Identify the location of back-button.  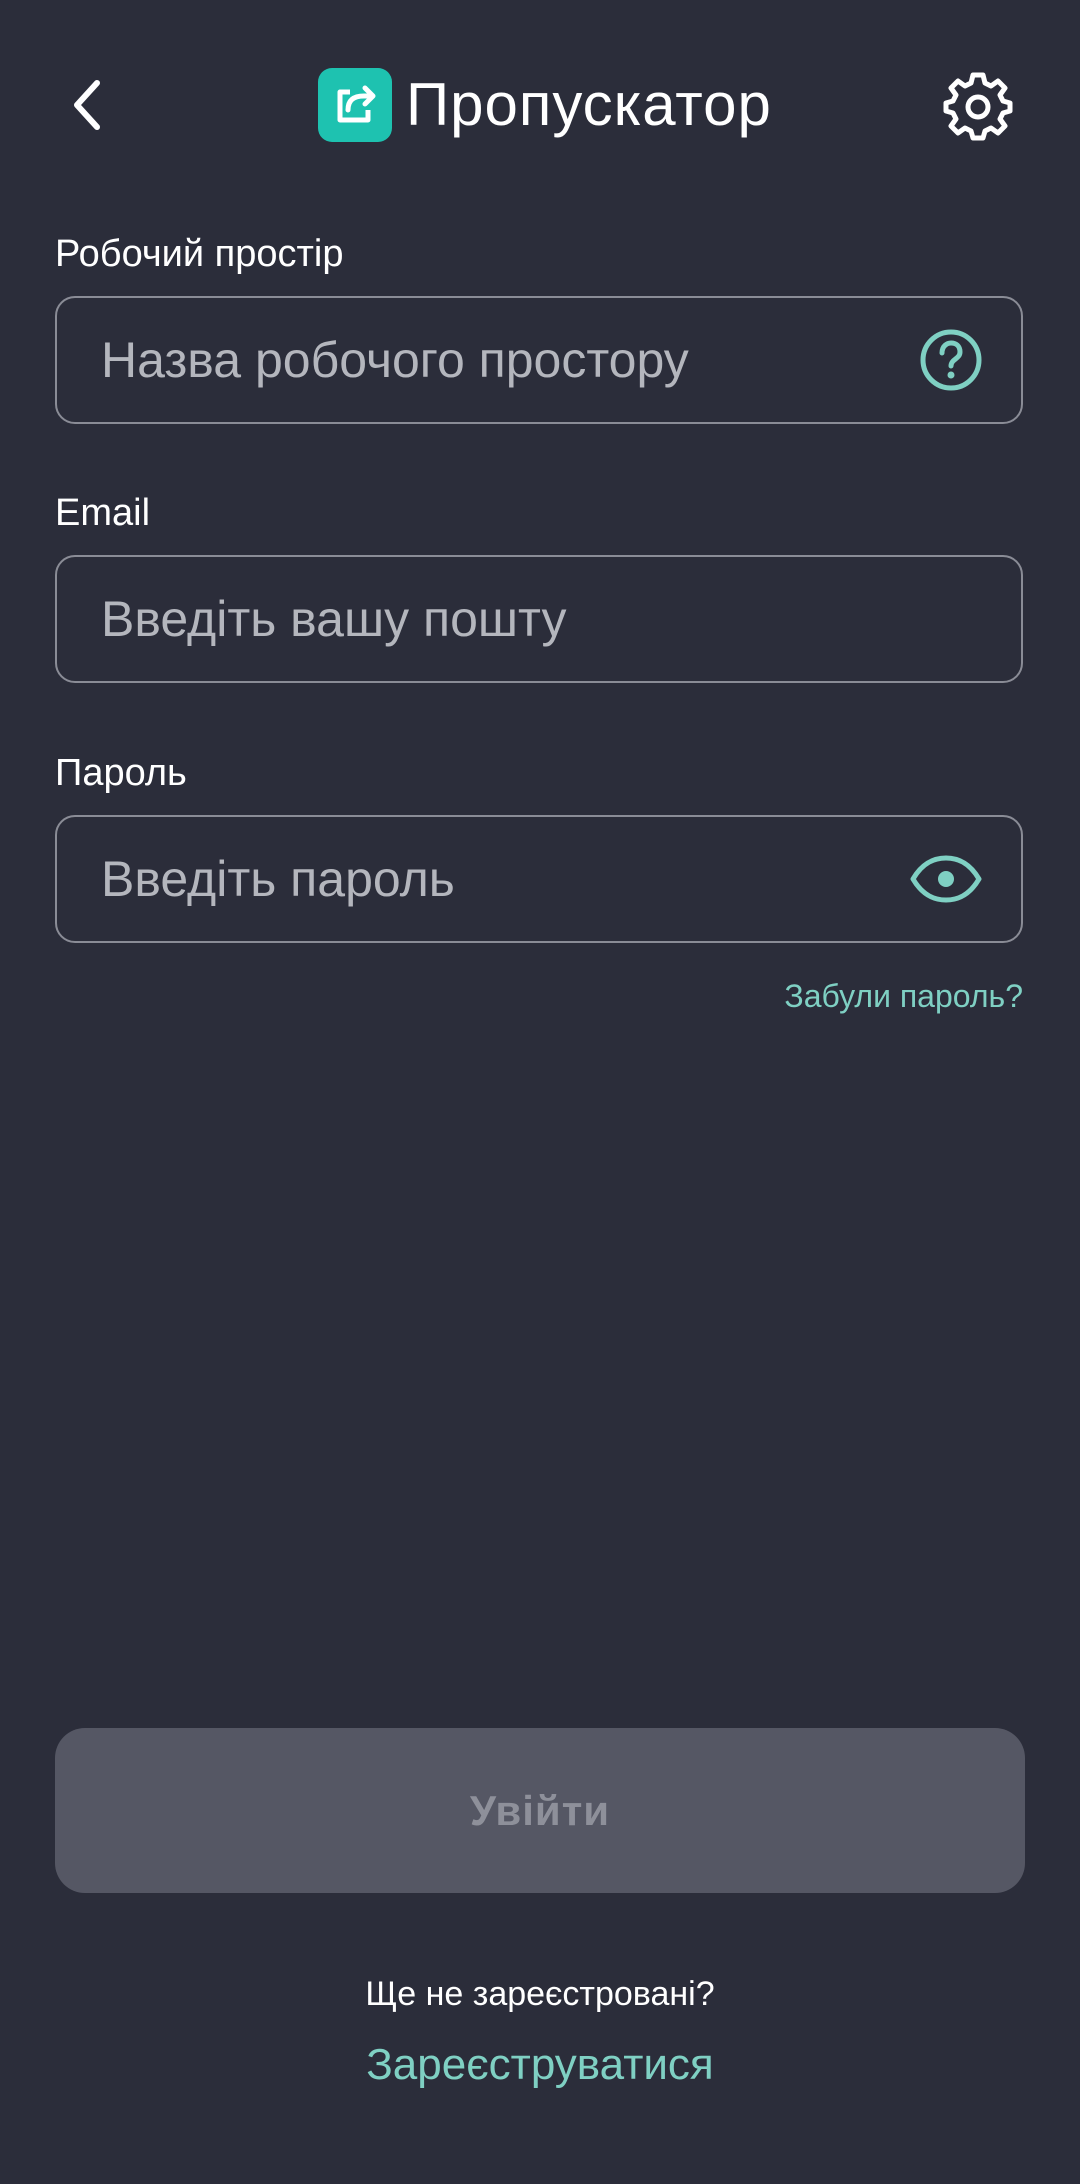
(87, 105).